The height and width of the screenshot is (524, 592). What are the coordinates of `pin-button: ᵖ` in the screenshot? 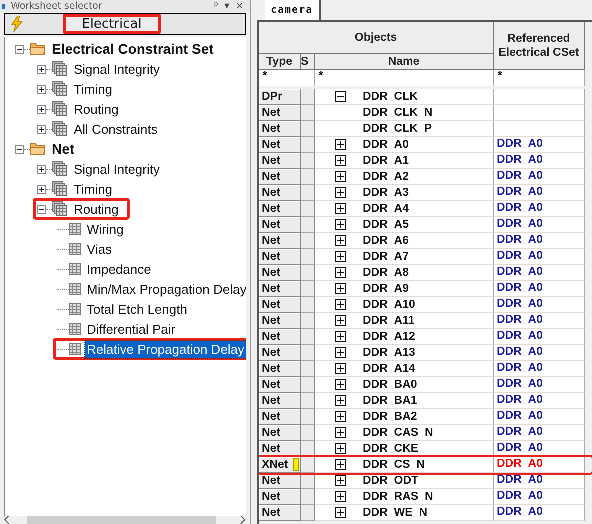 It's located at (216, 6).